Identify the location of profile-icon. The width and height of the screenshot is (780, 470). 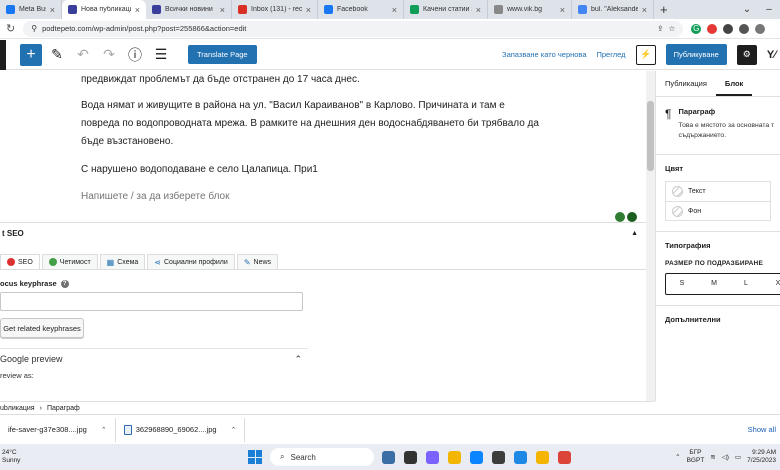
(760, 28).